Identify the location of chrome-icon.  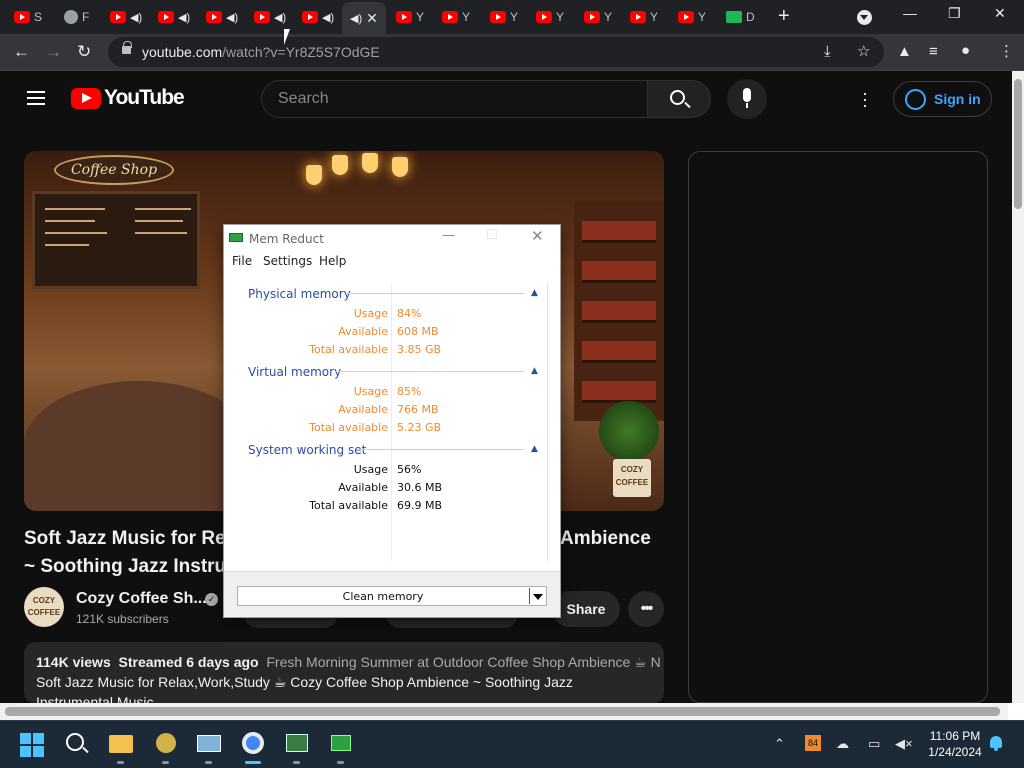
(253, 746).